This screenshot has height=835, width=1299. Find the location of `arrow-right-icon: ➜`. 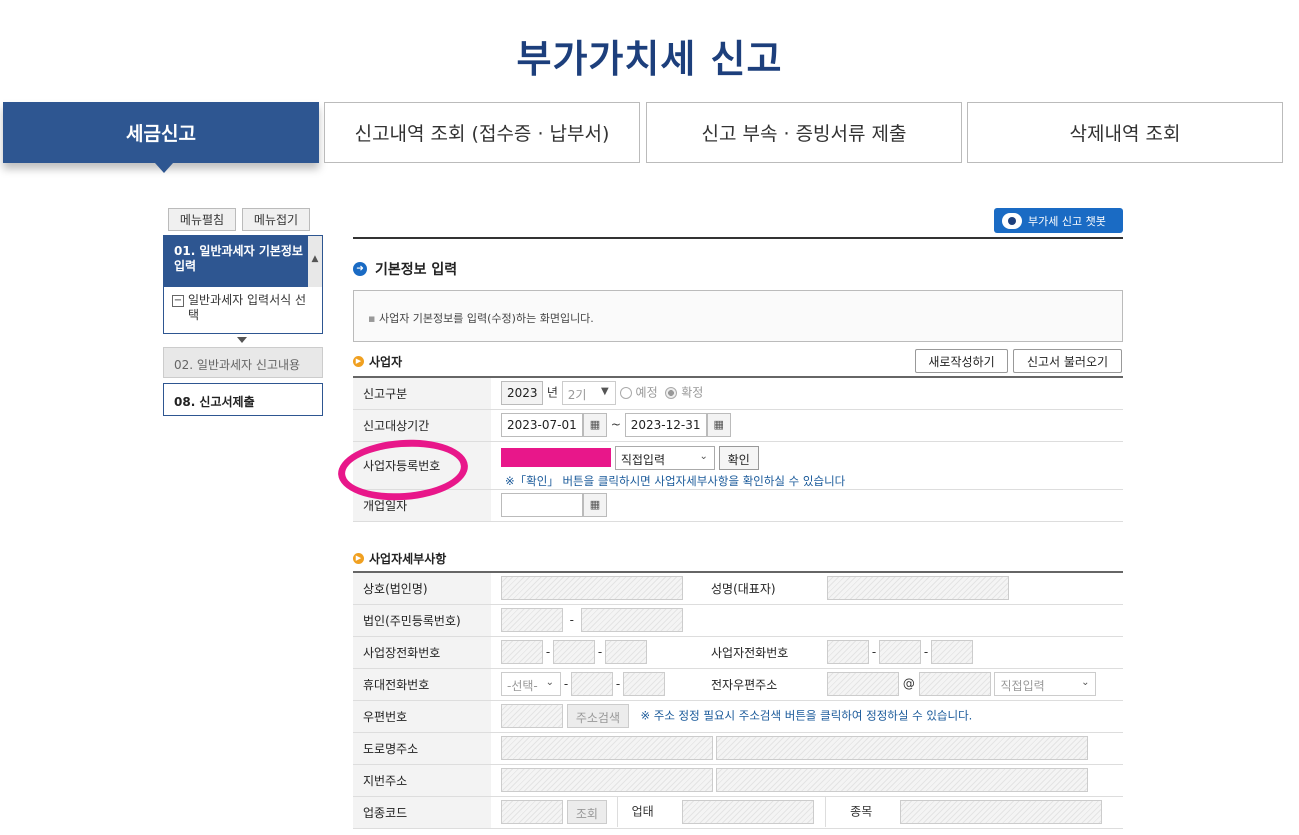

arrow-right-icon: ➜ is located at coordinates (360, 269).